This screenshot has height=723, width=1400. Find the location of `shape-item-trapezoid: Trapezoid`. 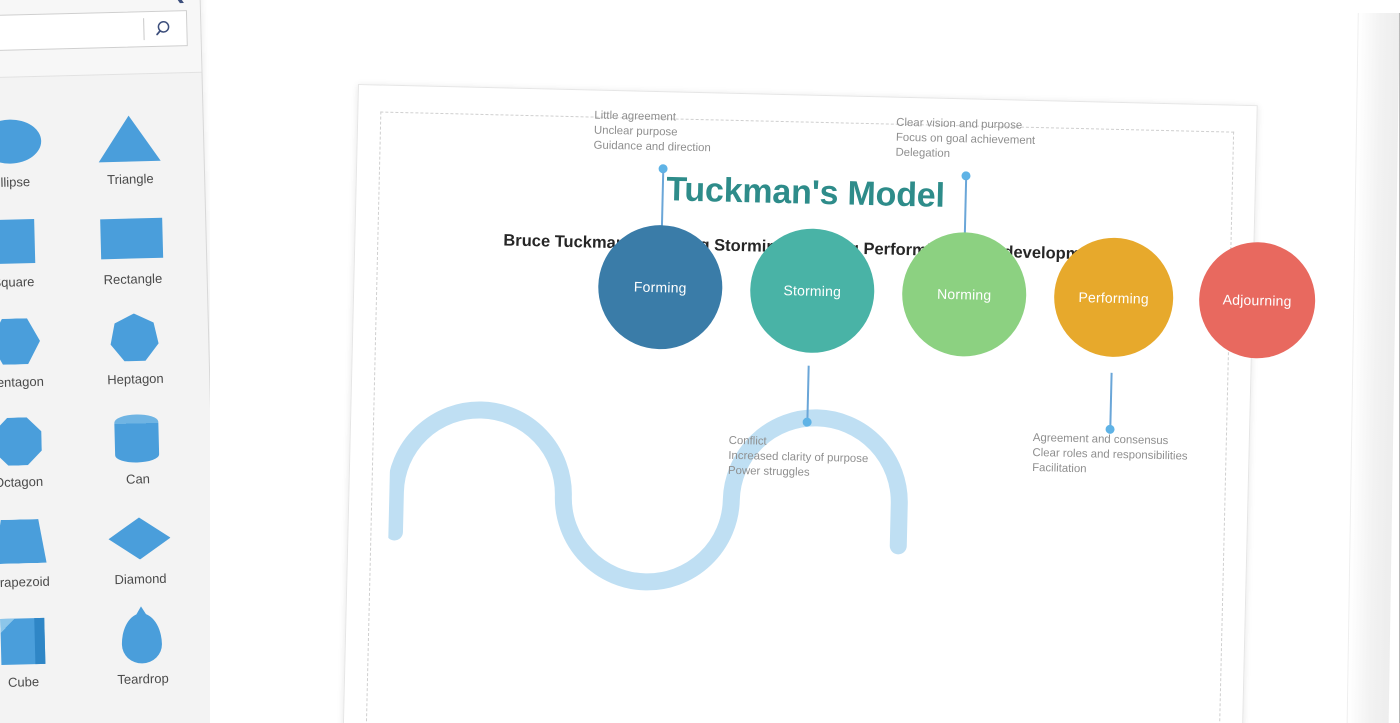

shape-item-trapezoid: Trapezoid is located at coordinates (38, 546).